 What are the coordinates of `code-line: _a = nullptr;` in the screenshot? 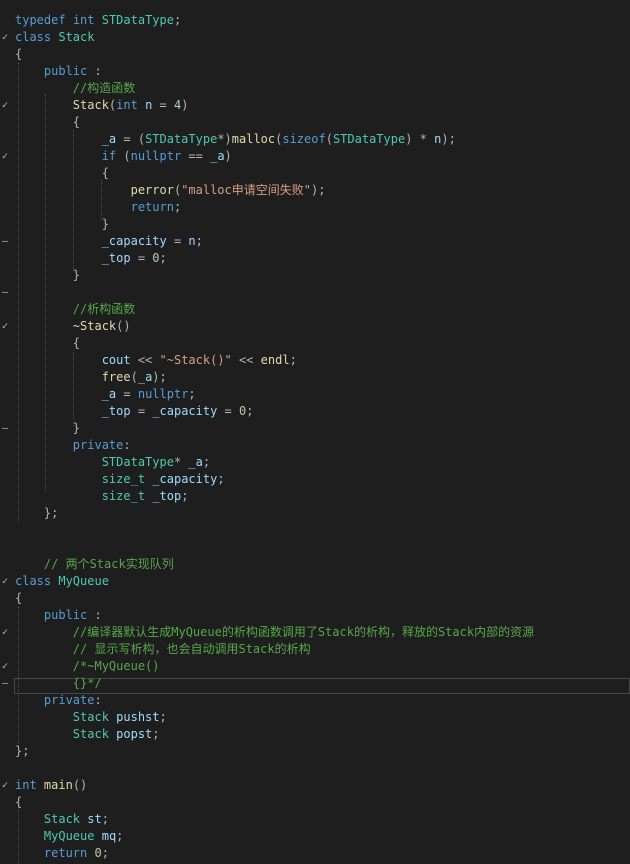 It's located at (315, 394).